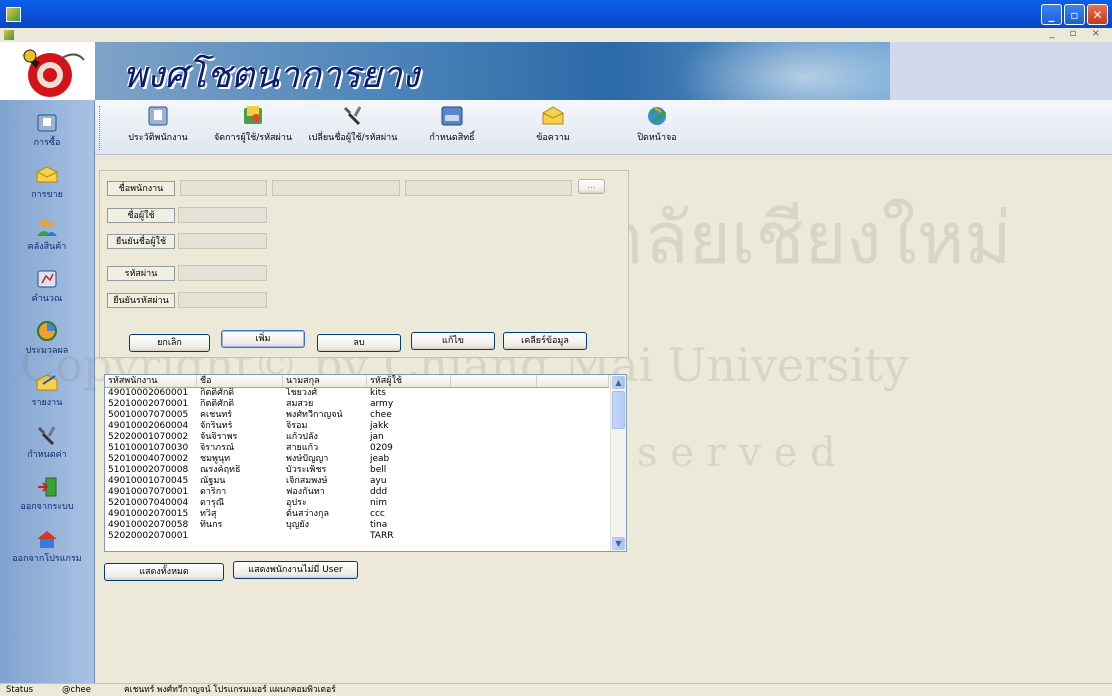 The width and height of the screenshot is (1112, 696). Describe the element at coordinates (148, 404) in the screenshot. I see `table-cell: 52010002070001` at that location.